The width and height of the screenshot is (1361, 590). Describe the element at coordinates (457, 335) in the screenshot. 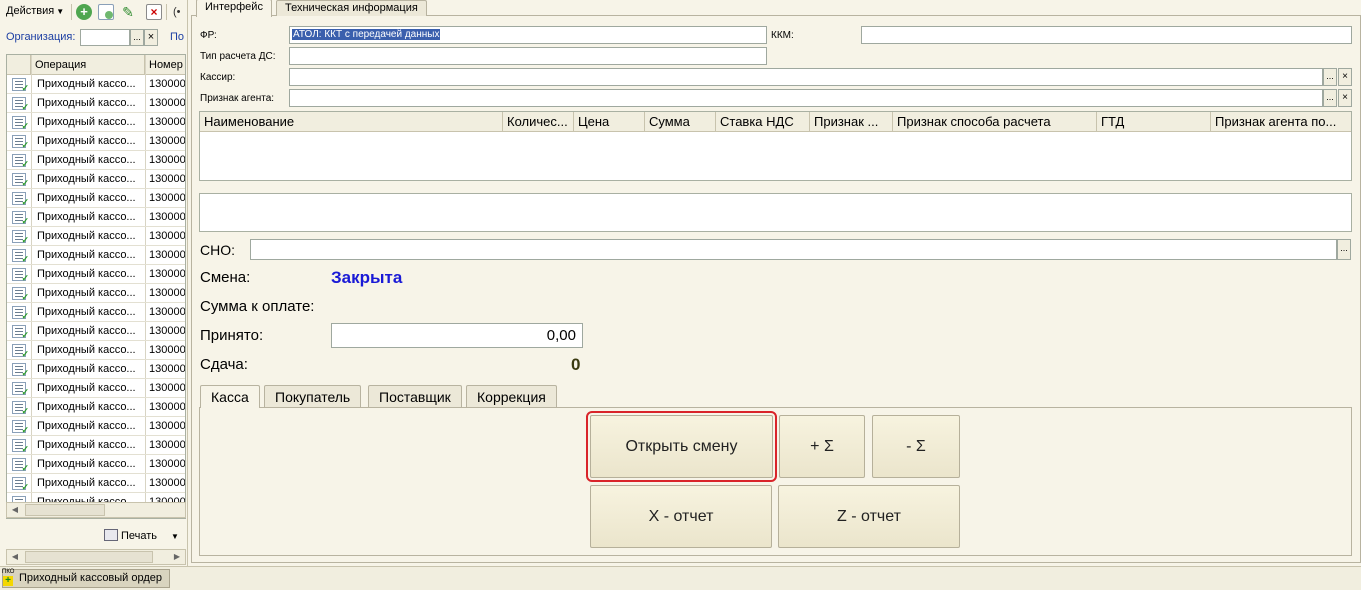

I see `received-input: 0,00` at that location.